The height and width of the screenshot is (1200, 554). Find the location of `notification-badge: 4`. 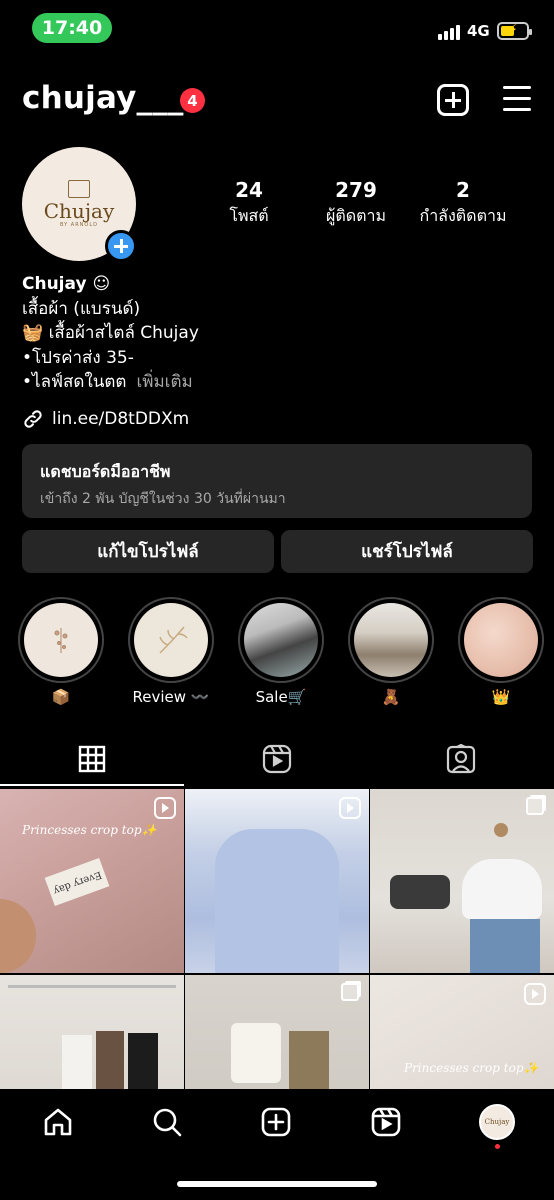

notification-badge: 4 is located at coordinates (192, 100).